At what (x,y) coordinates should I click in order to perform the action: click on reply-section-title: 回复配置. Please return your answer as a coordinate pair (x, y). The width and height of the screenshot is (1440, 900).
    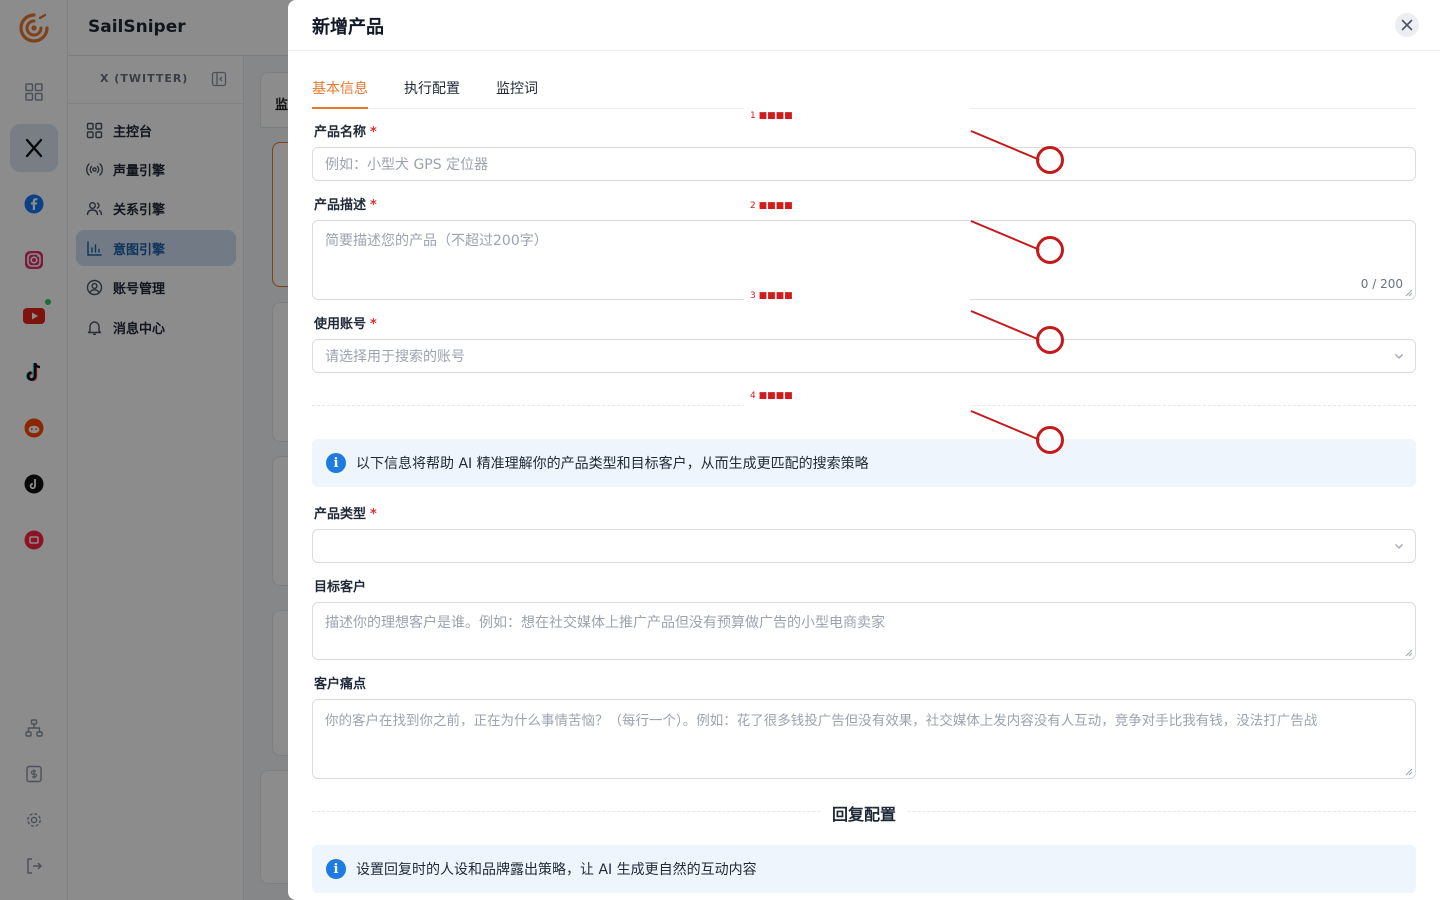
    Looking at the image, I should click on (863, 814).